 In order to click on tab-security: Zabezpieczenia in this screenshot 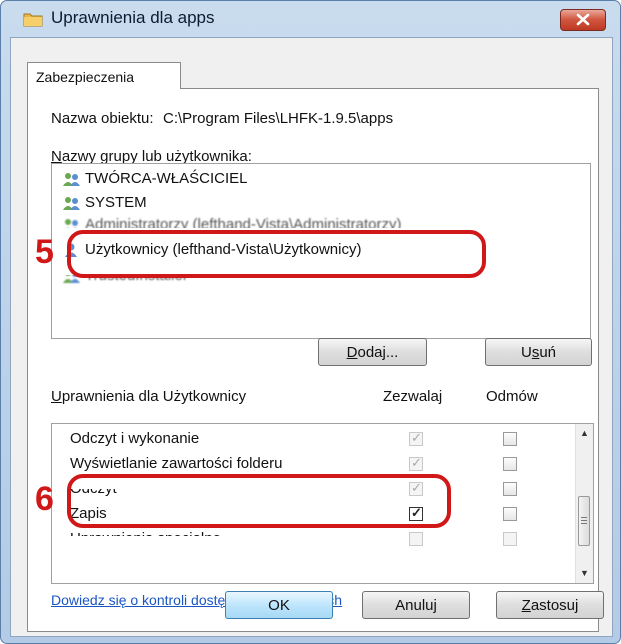, I will do `click(104, 75)`.